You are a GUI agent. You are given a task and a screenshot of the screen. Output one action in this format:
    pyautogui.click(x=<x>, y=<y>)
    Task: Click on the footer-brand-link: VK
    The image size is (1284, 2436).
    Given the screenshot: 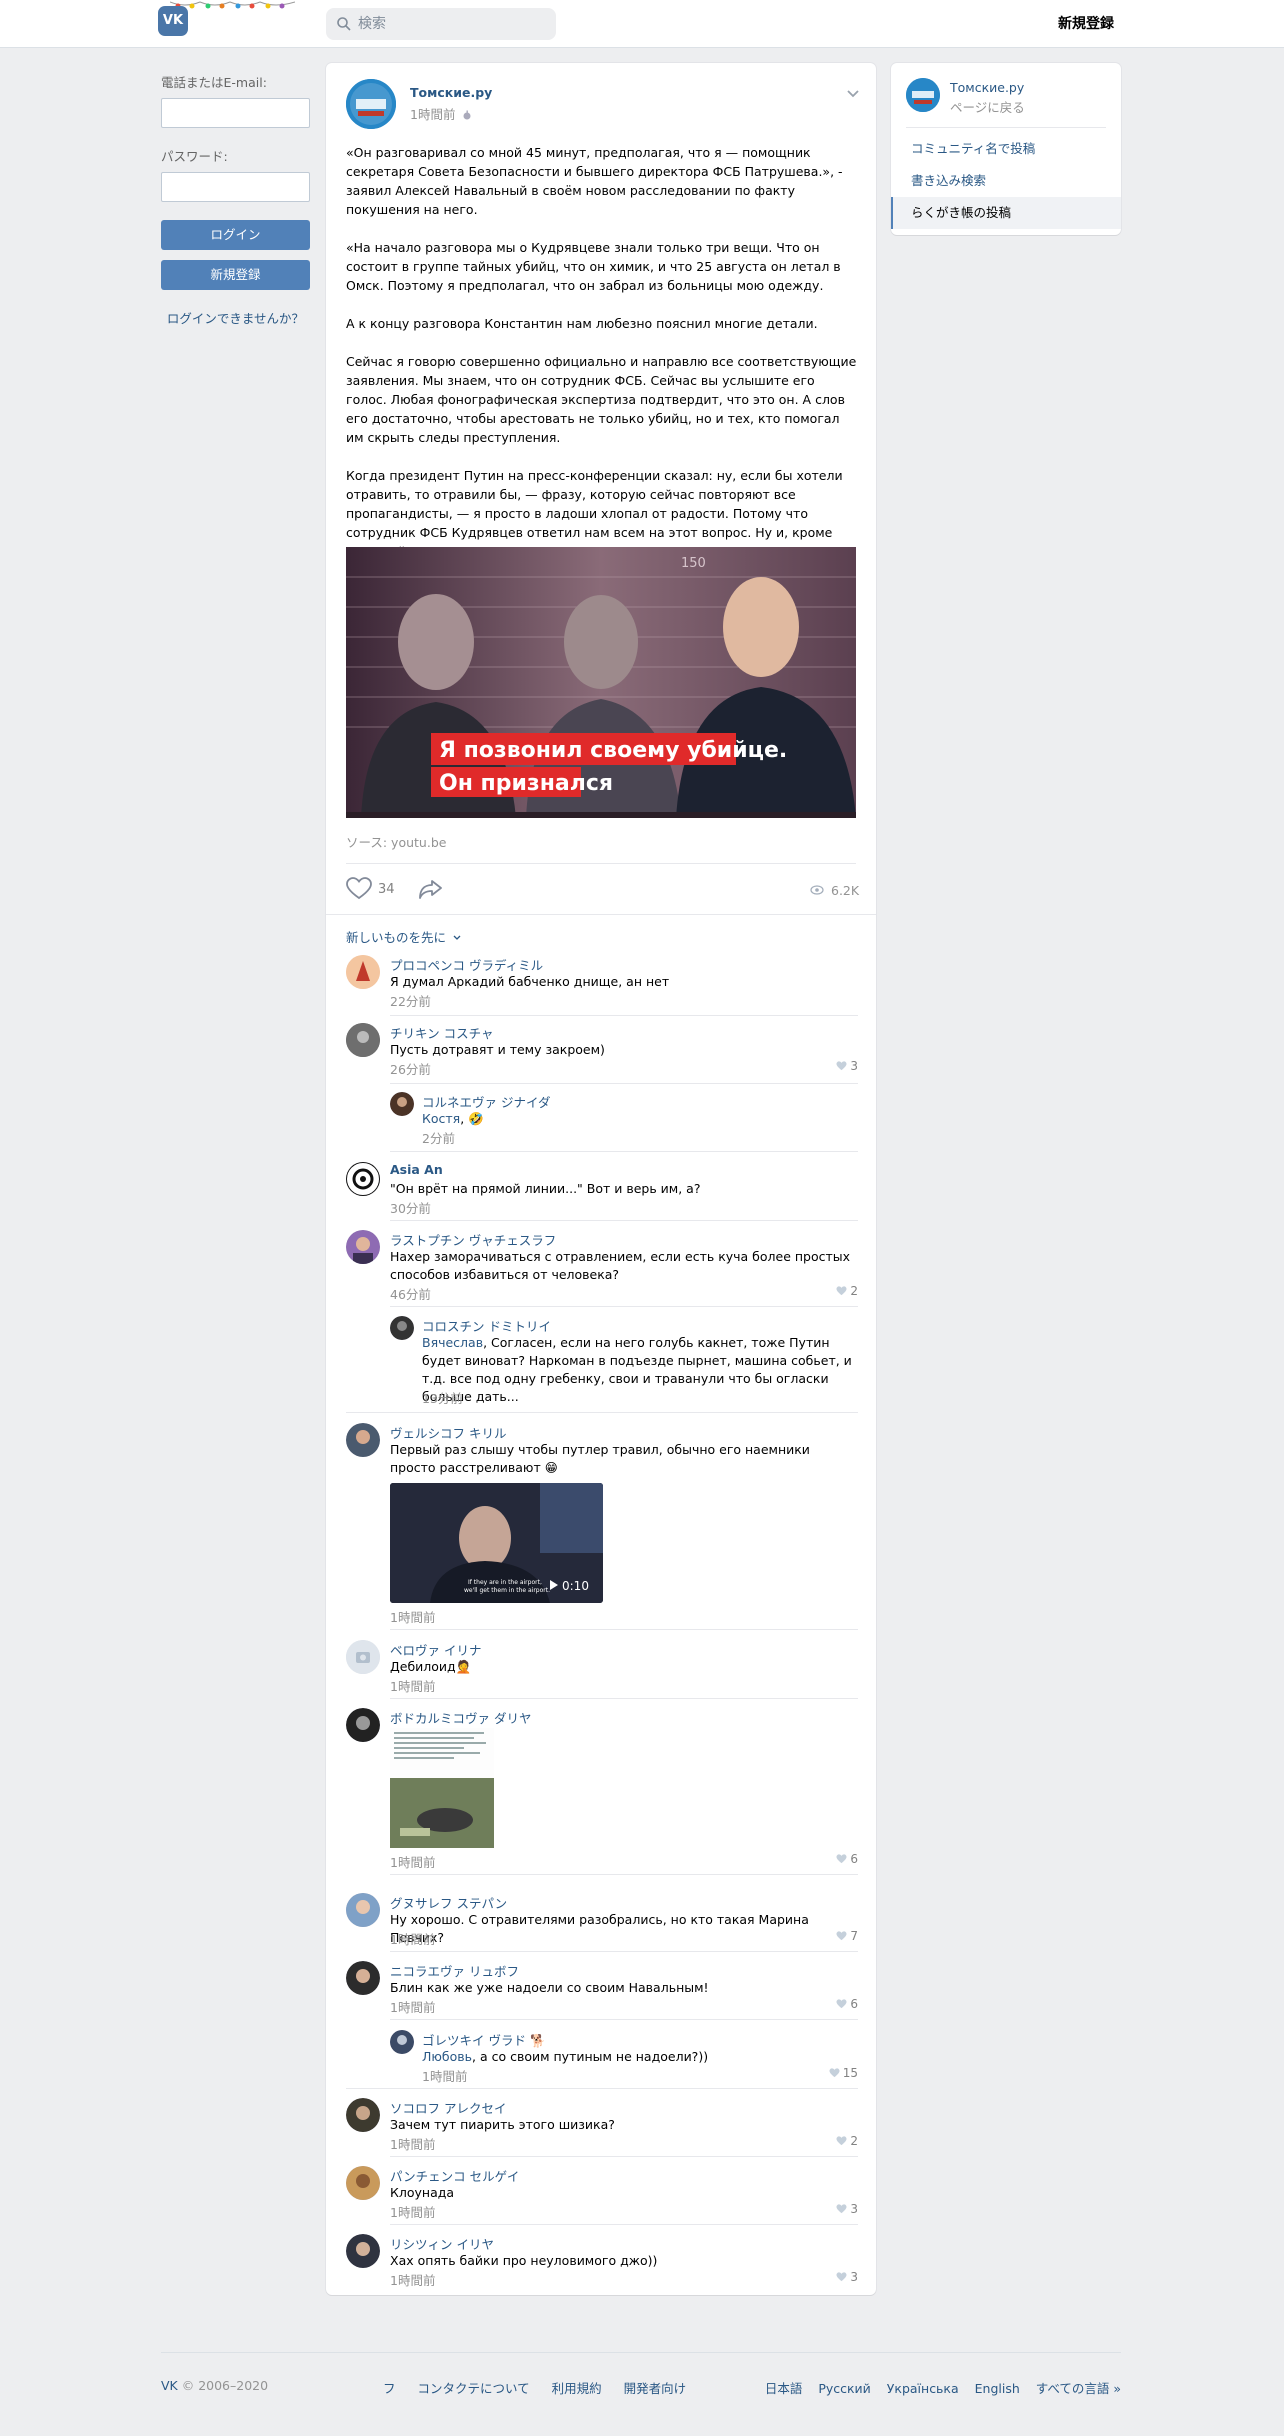 What is the action you would take?
    pyautogui.click(x=169, y=2385)
    